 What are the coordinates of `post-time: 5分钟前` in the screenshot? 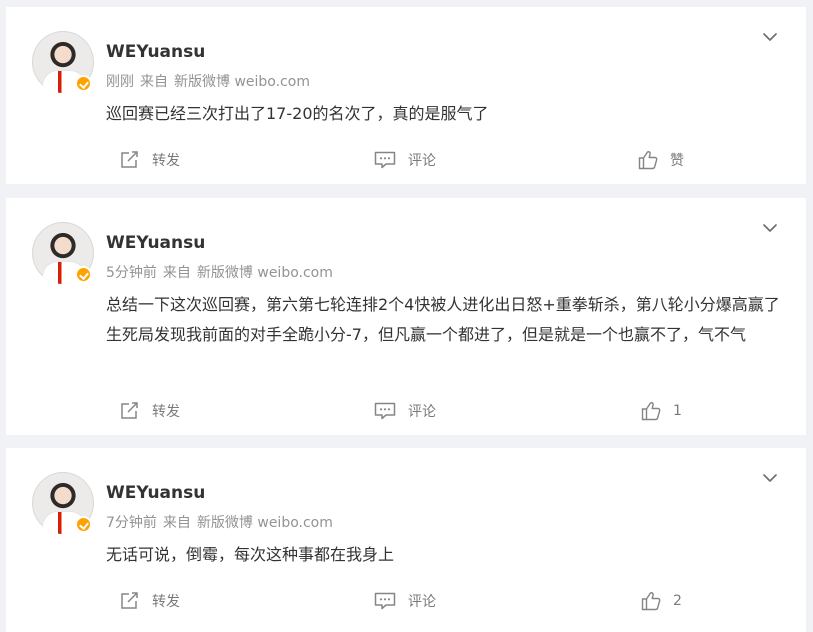 It's located at (131, 273).